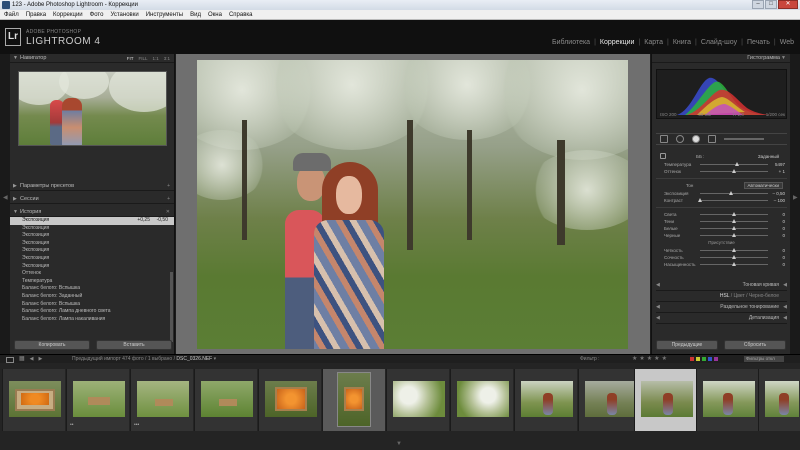 The width and height of the screenshot is (800, 450). Describe the element at coordinates (721, 307) in the screenshot. I see `split-toning-header: ◀ Раздельное тонирование ◀` at that location.